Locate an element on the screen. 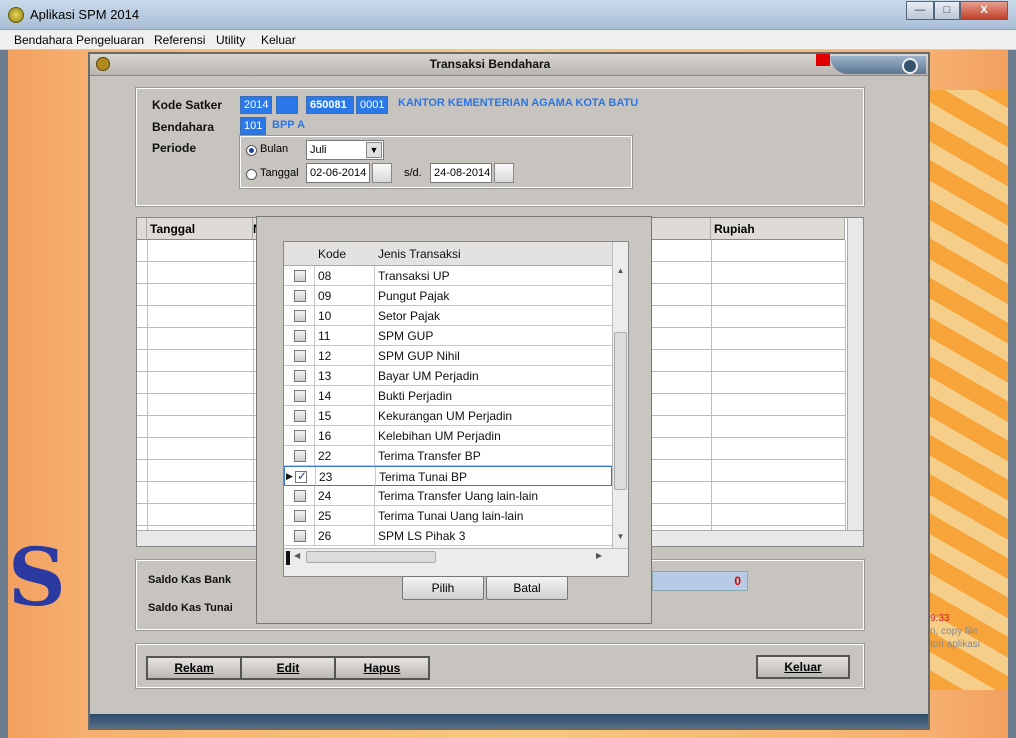 Image resolution: width=1016 pixels, height=738 pixels. menu-keluar: Keluar is located at coordinates (278, 40).